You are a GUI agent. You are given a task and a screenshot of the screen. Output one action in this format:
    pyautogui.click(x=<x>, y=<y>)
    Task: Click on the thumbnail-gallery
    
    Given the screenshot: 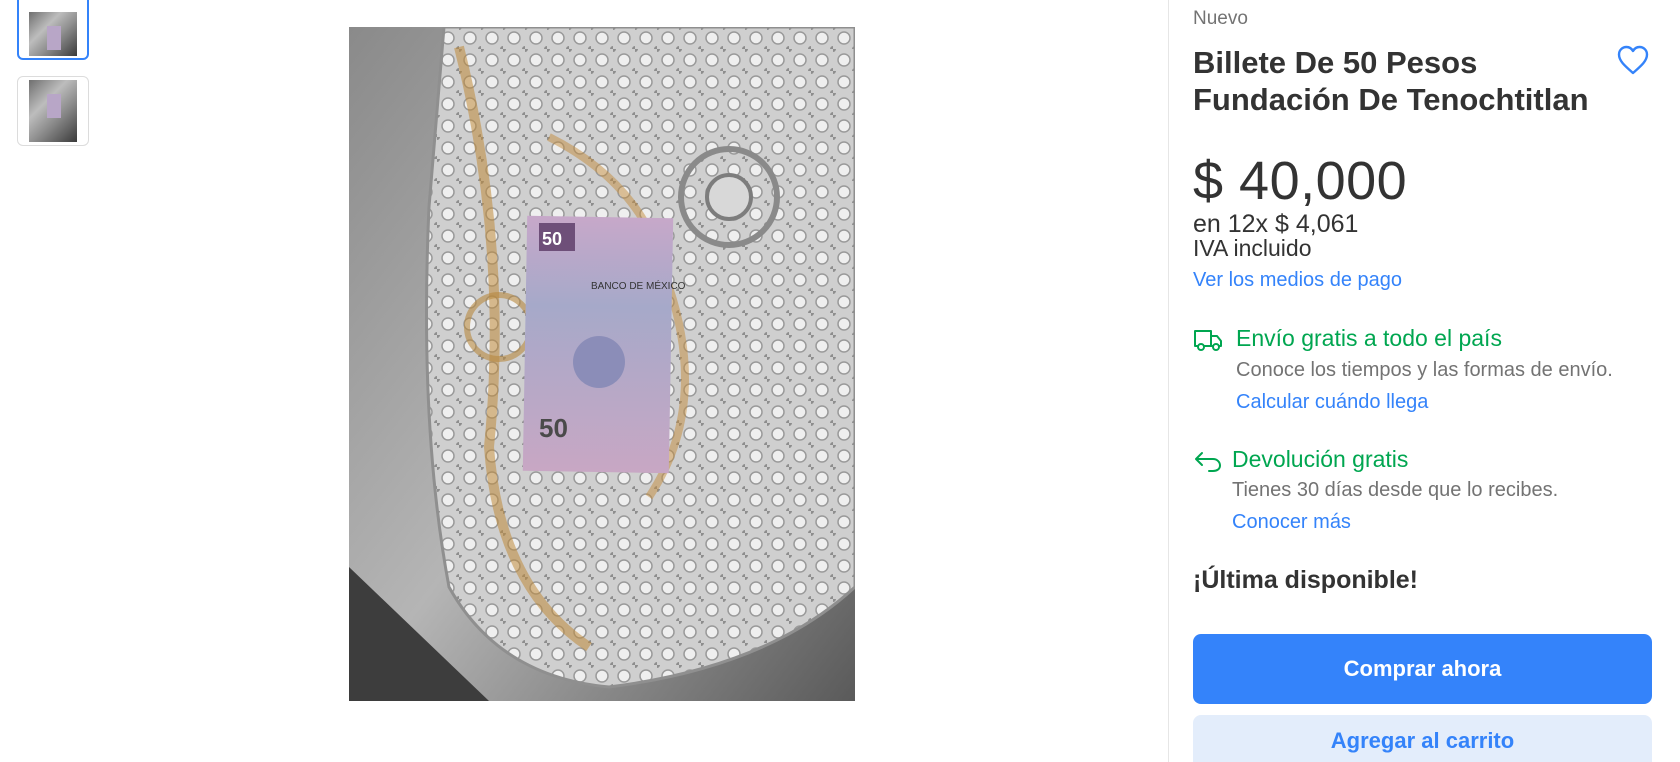 What is the action you would take?
    pyautogui.click(x=53, y=81)
    